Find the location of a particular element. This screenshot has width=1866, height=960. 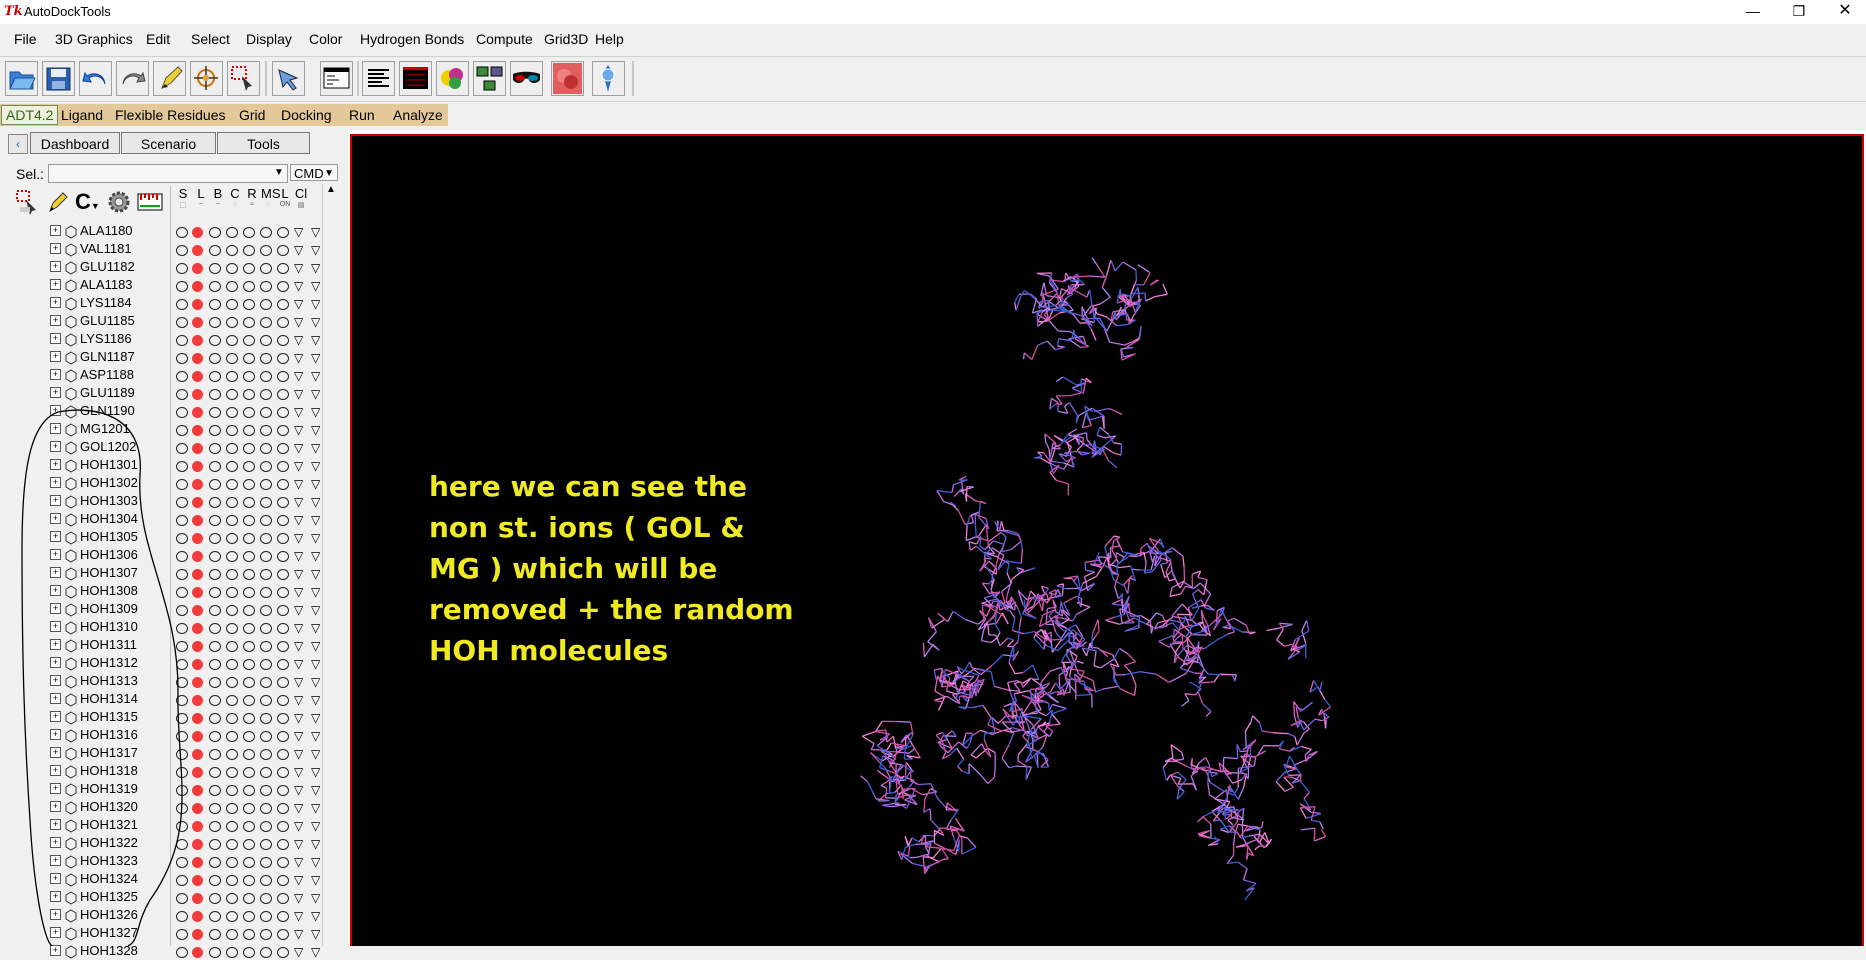

list-item: + HOH1324 ▽ ▽ is located at coordinates (160, 879).